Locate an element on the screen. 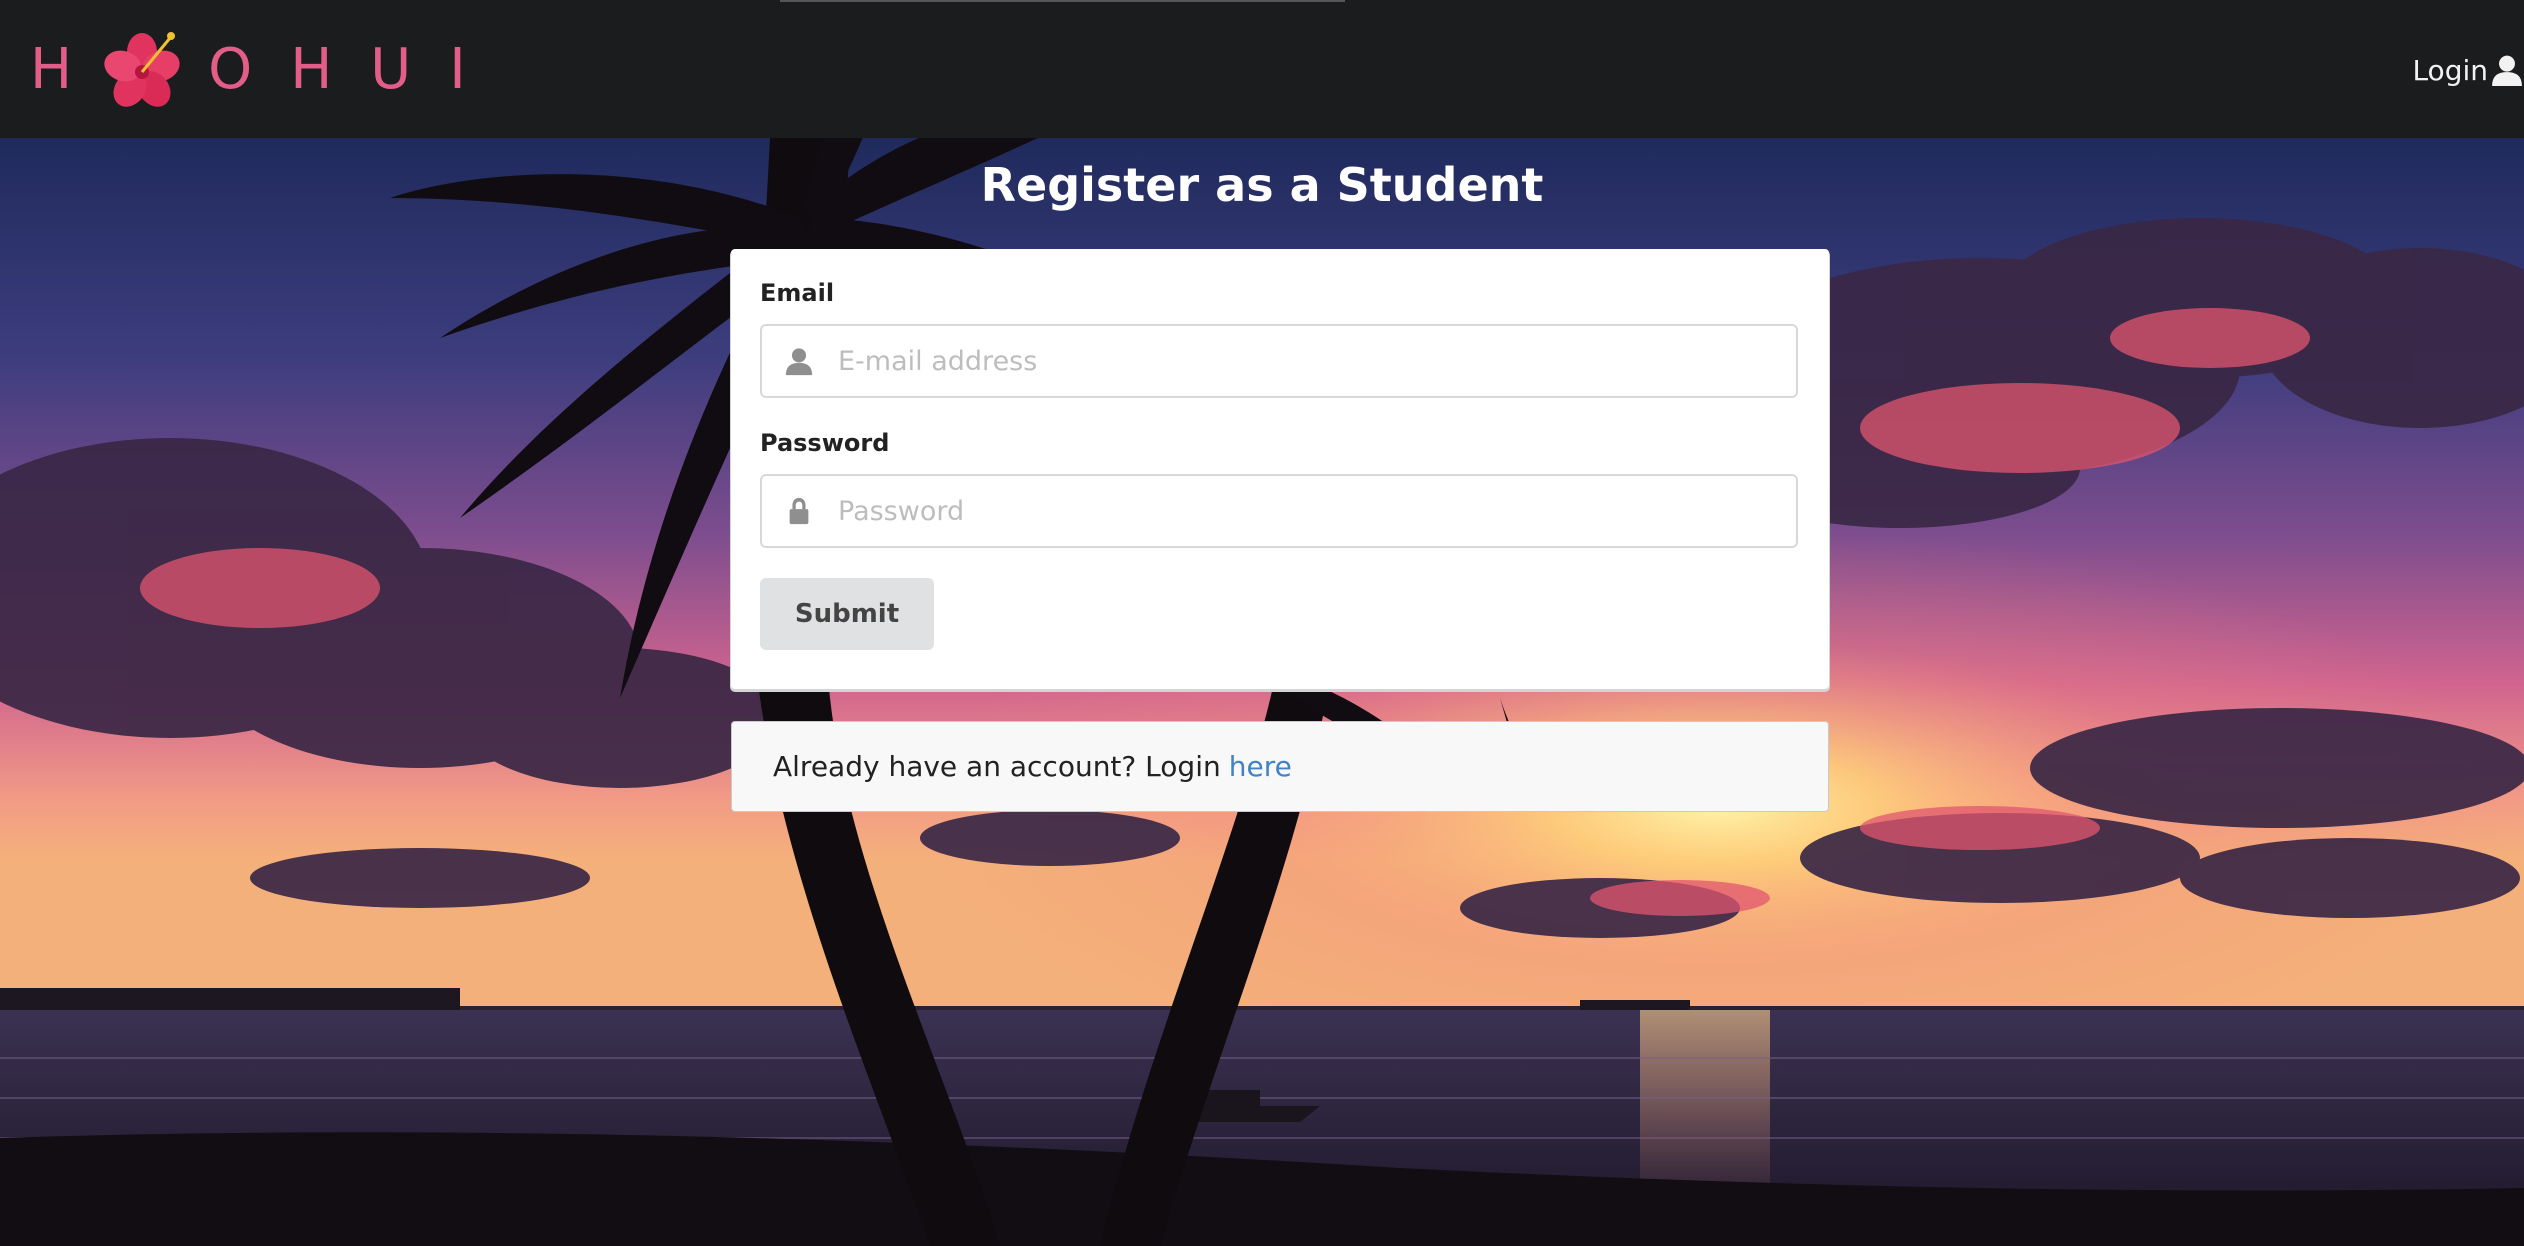 The height and width of the screenshot is (1246, 2524). logo-wordmark: O H U I is located at coordinates (342, 69).